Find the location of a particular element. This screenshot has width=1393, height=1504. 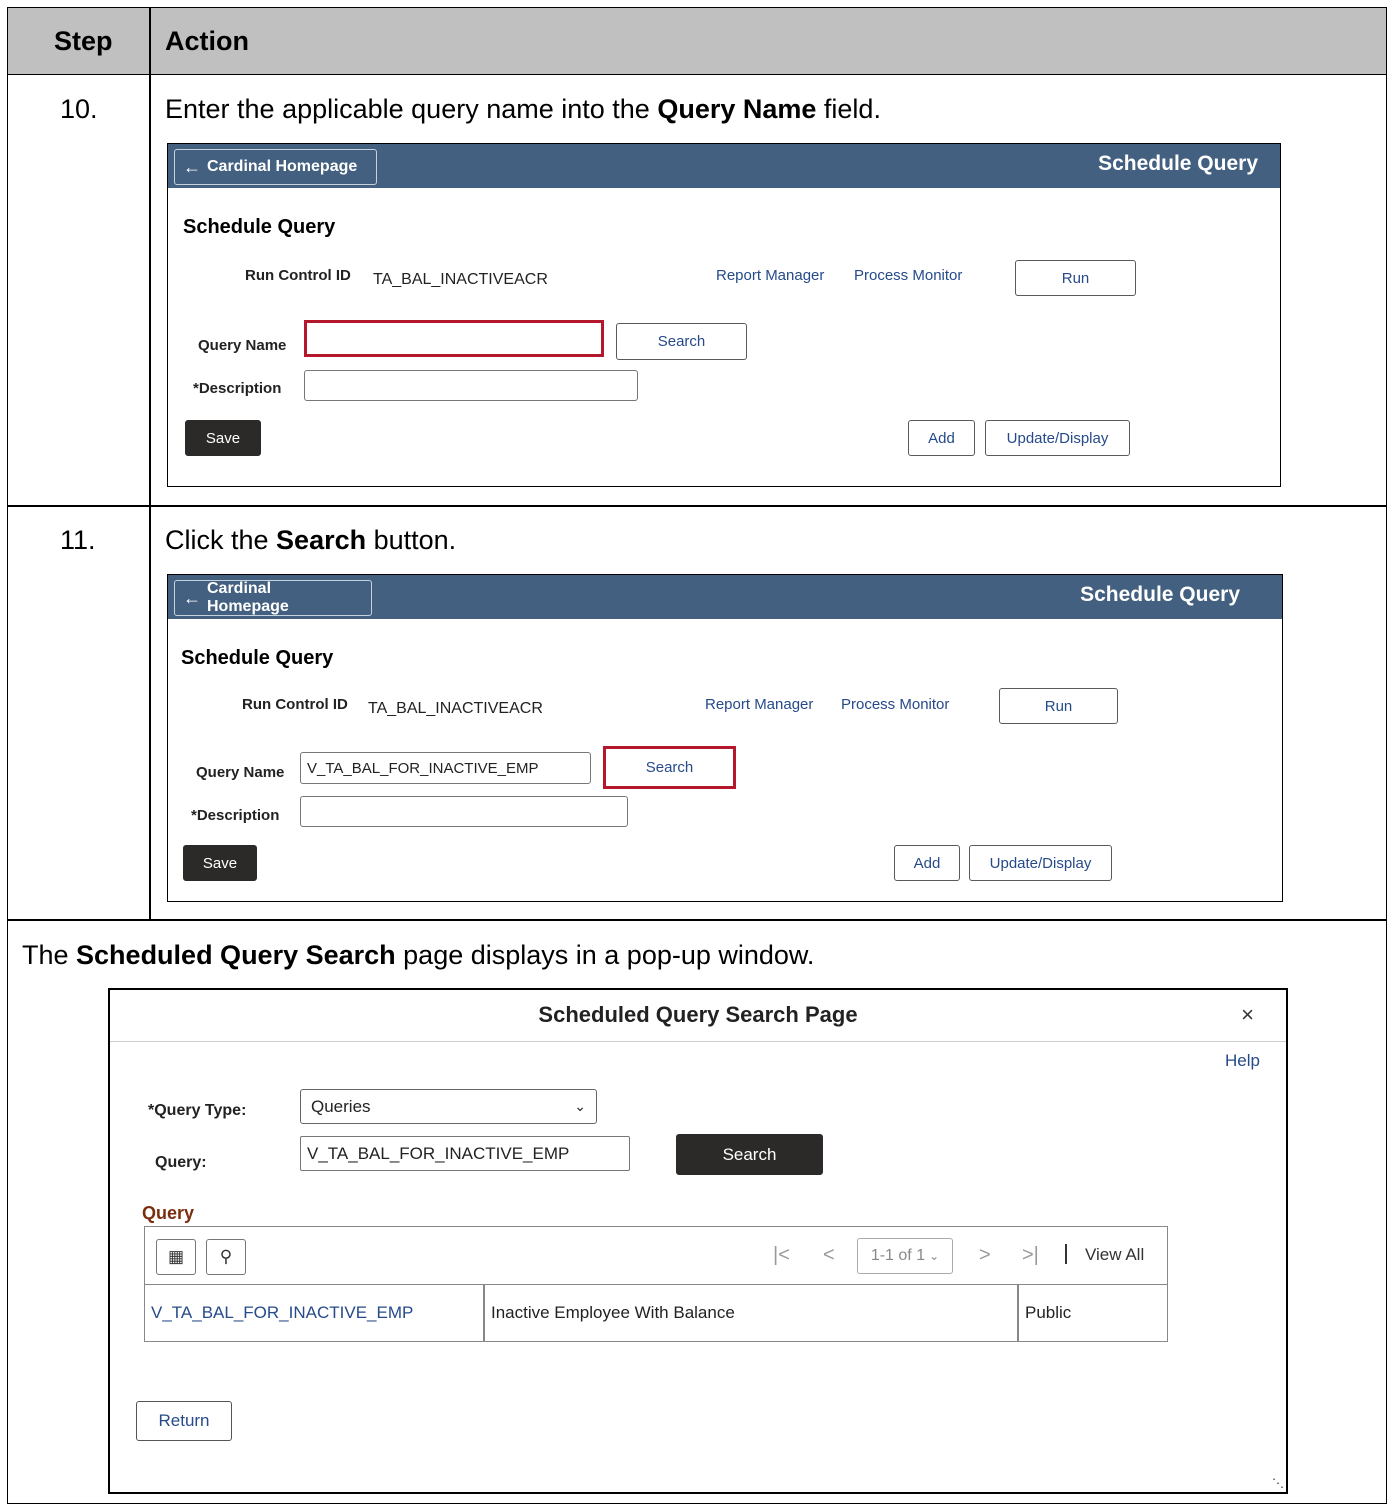

note-text-part: page displays in a pop-up window. is located at coordinates (605, 955).